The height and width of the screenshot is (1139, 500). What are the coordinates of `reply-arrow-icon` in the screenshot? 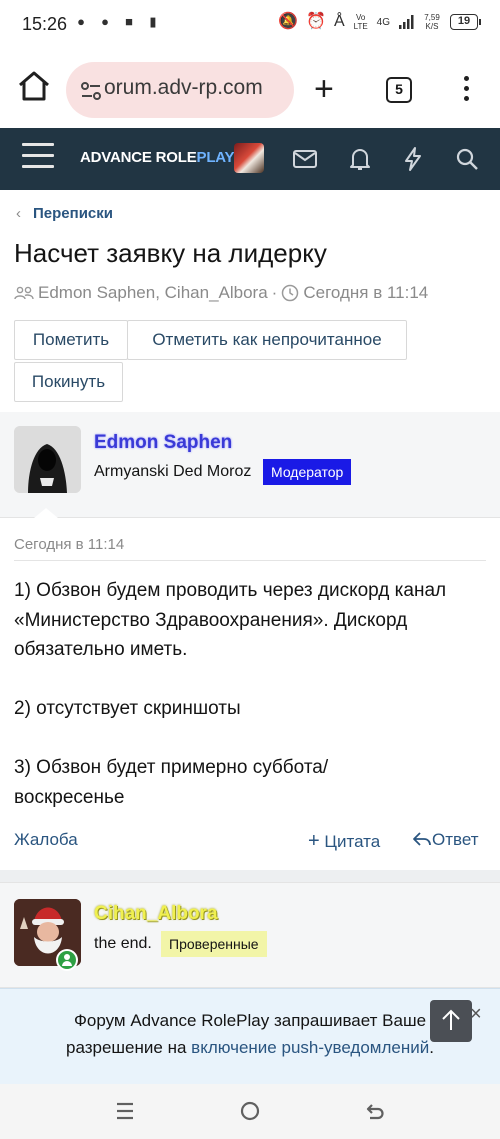 It's located at (422, 839).